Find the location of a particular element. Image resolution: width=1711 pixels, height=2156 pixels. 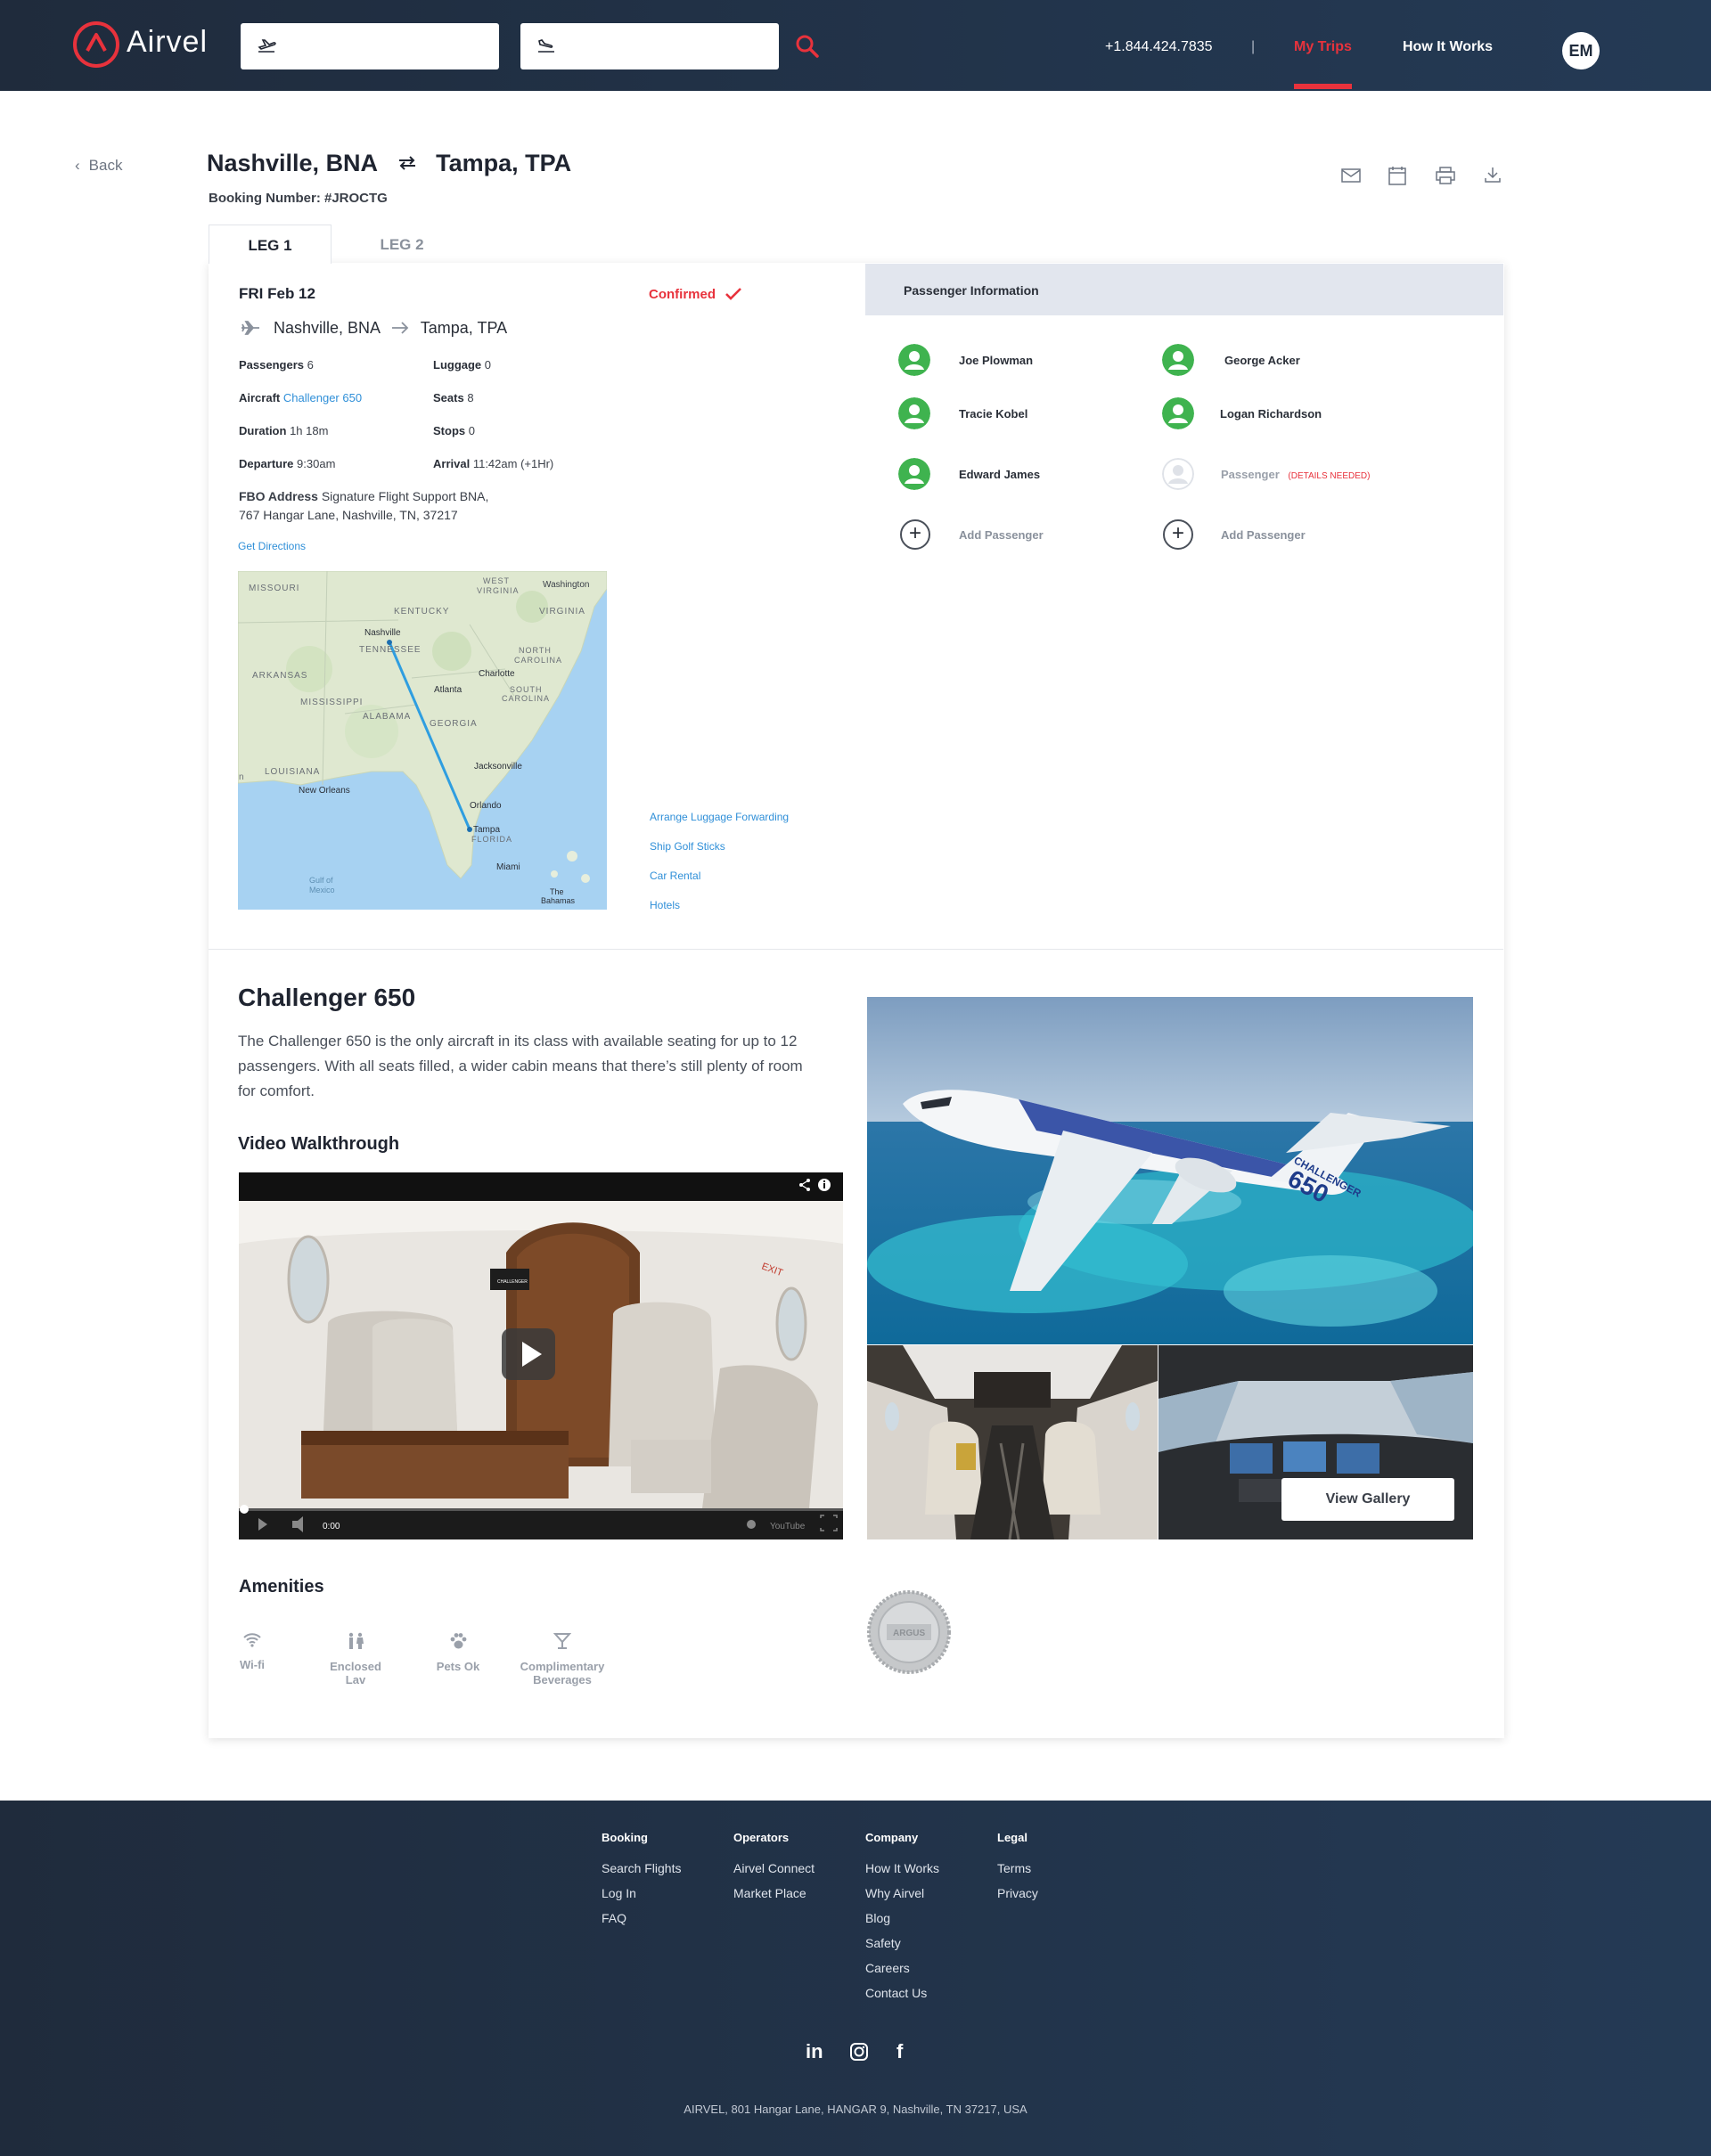

nav-my-trips: My Trips is located at coordinates (1323, 47).